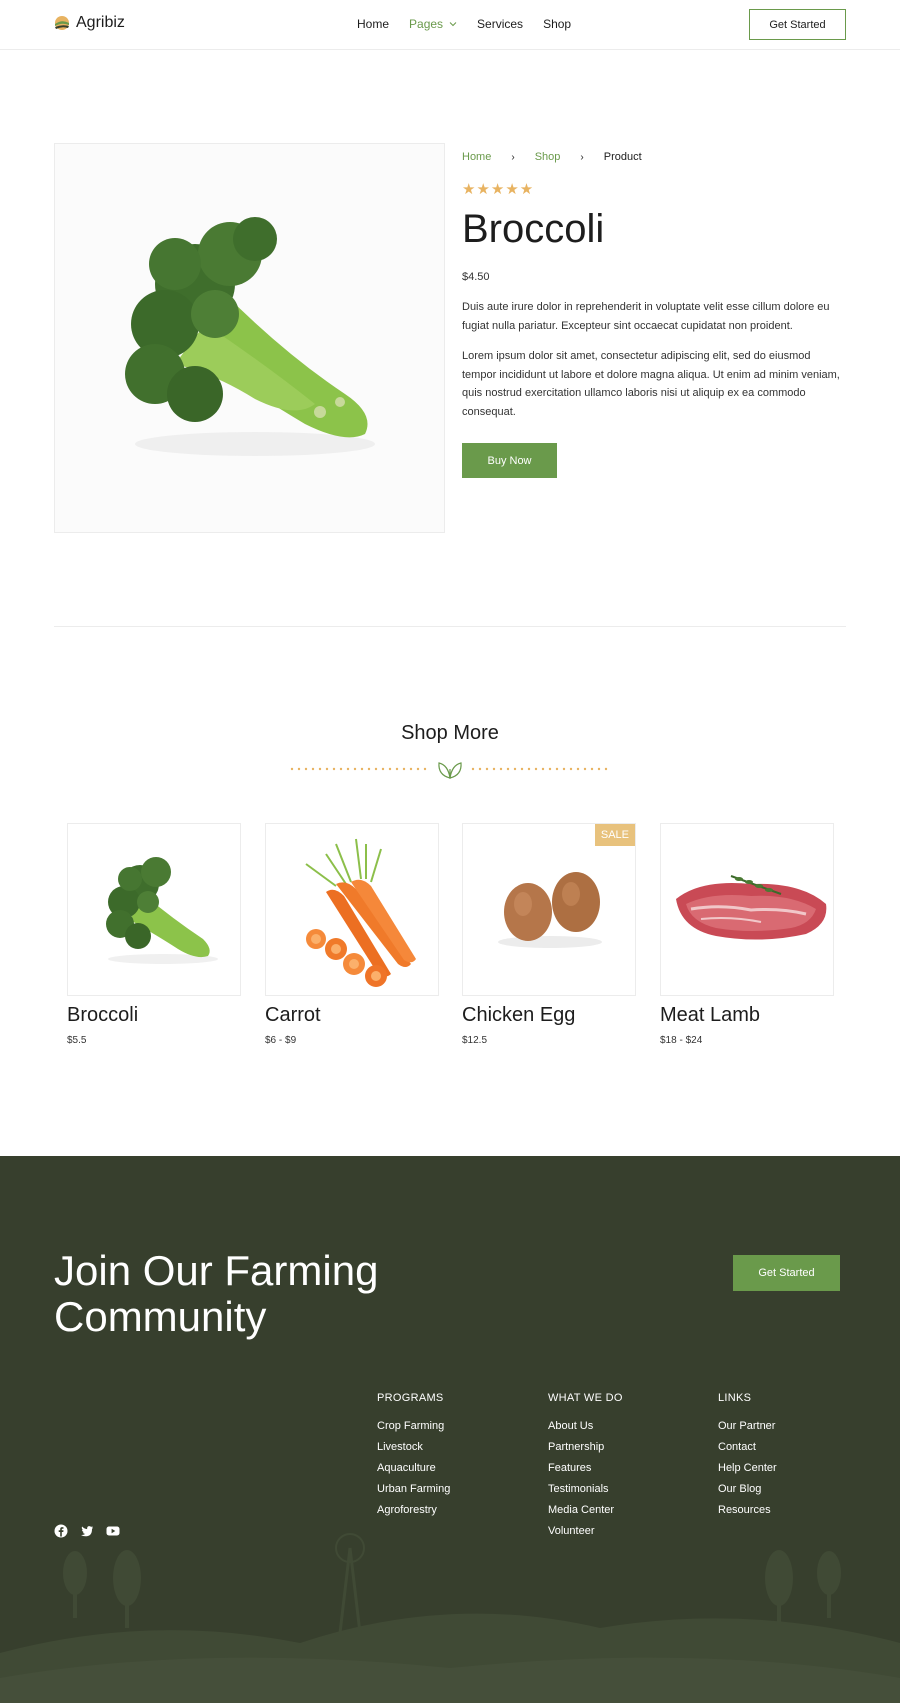 The image size is (900, 1703). I want to click on footer-link: Volunteer, so click(585, 1535).